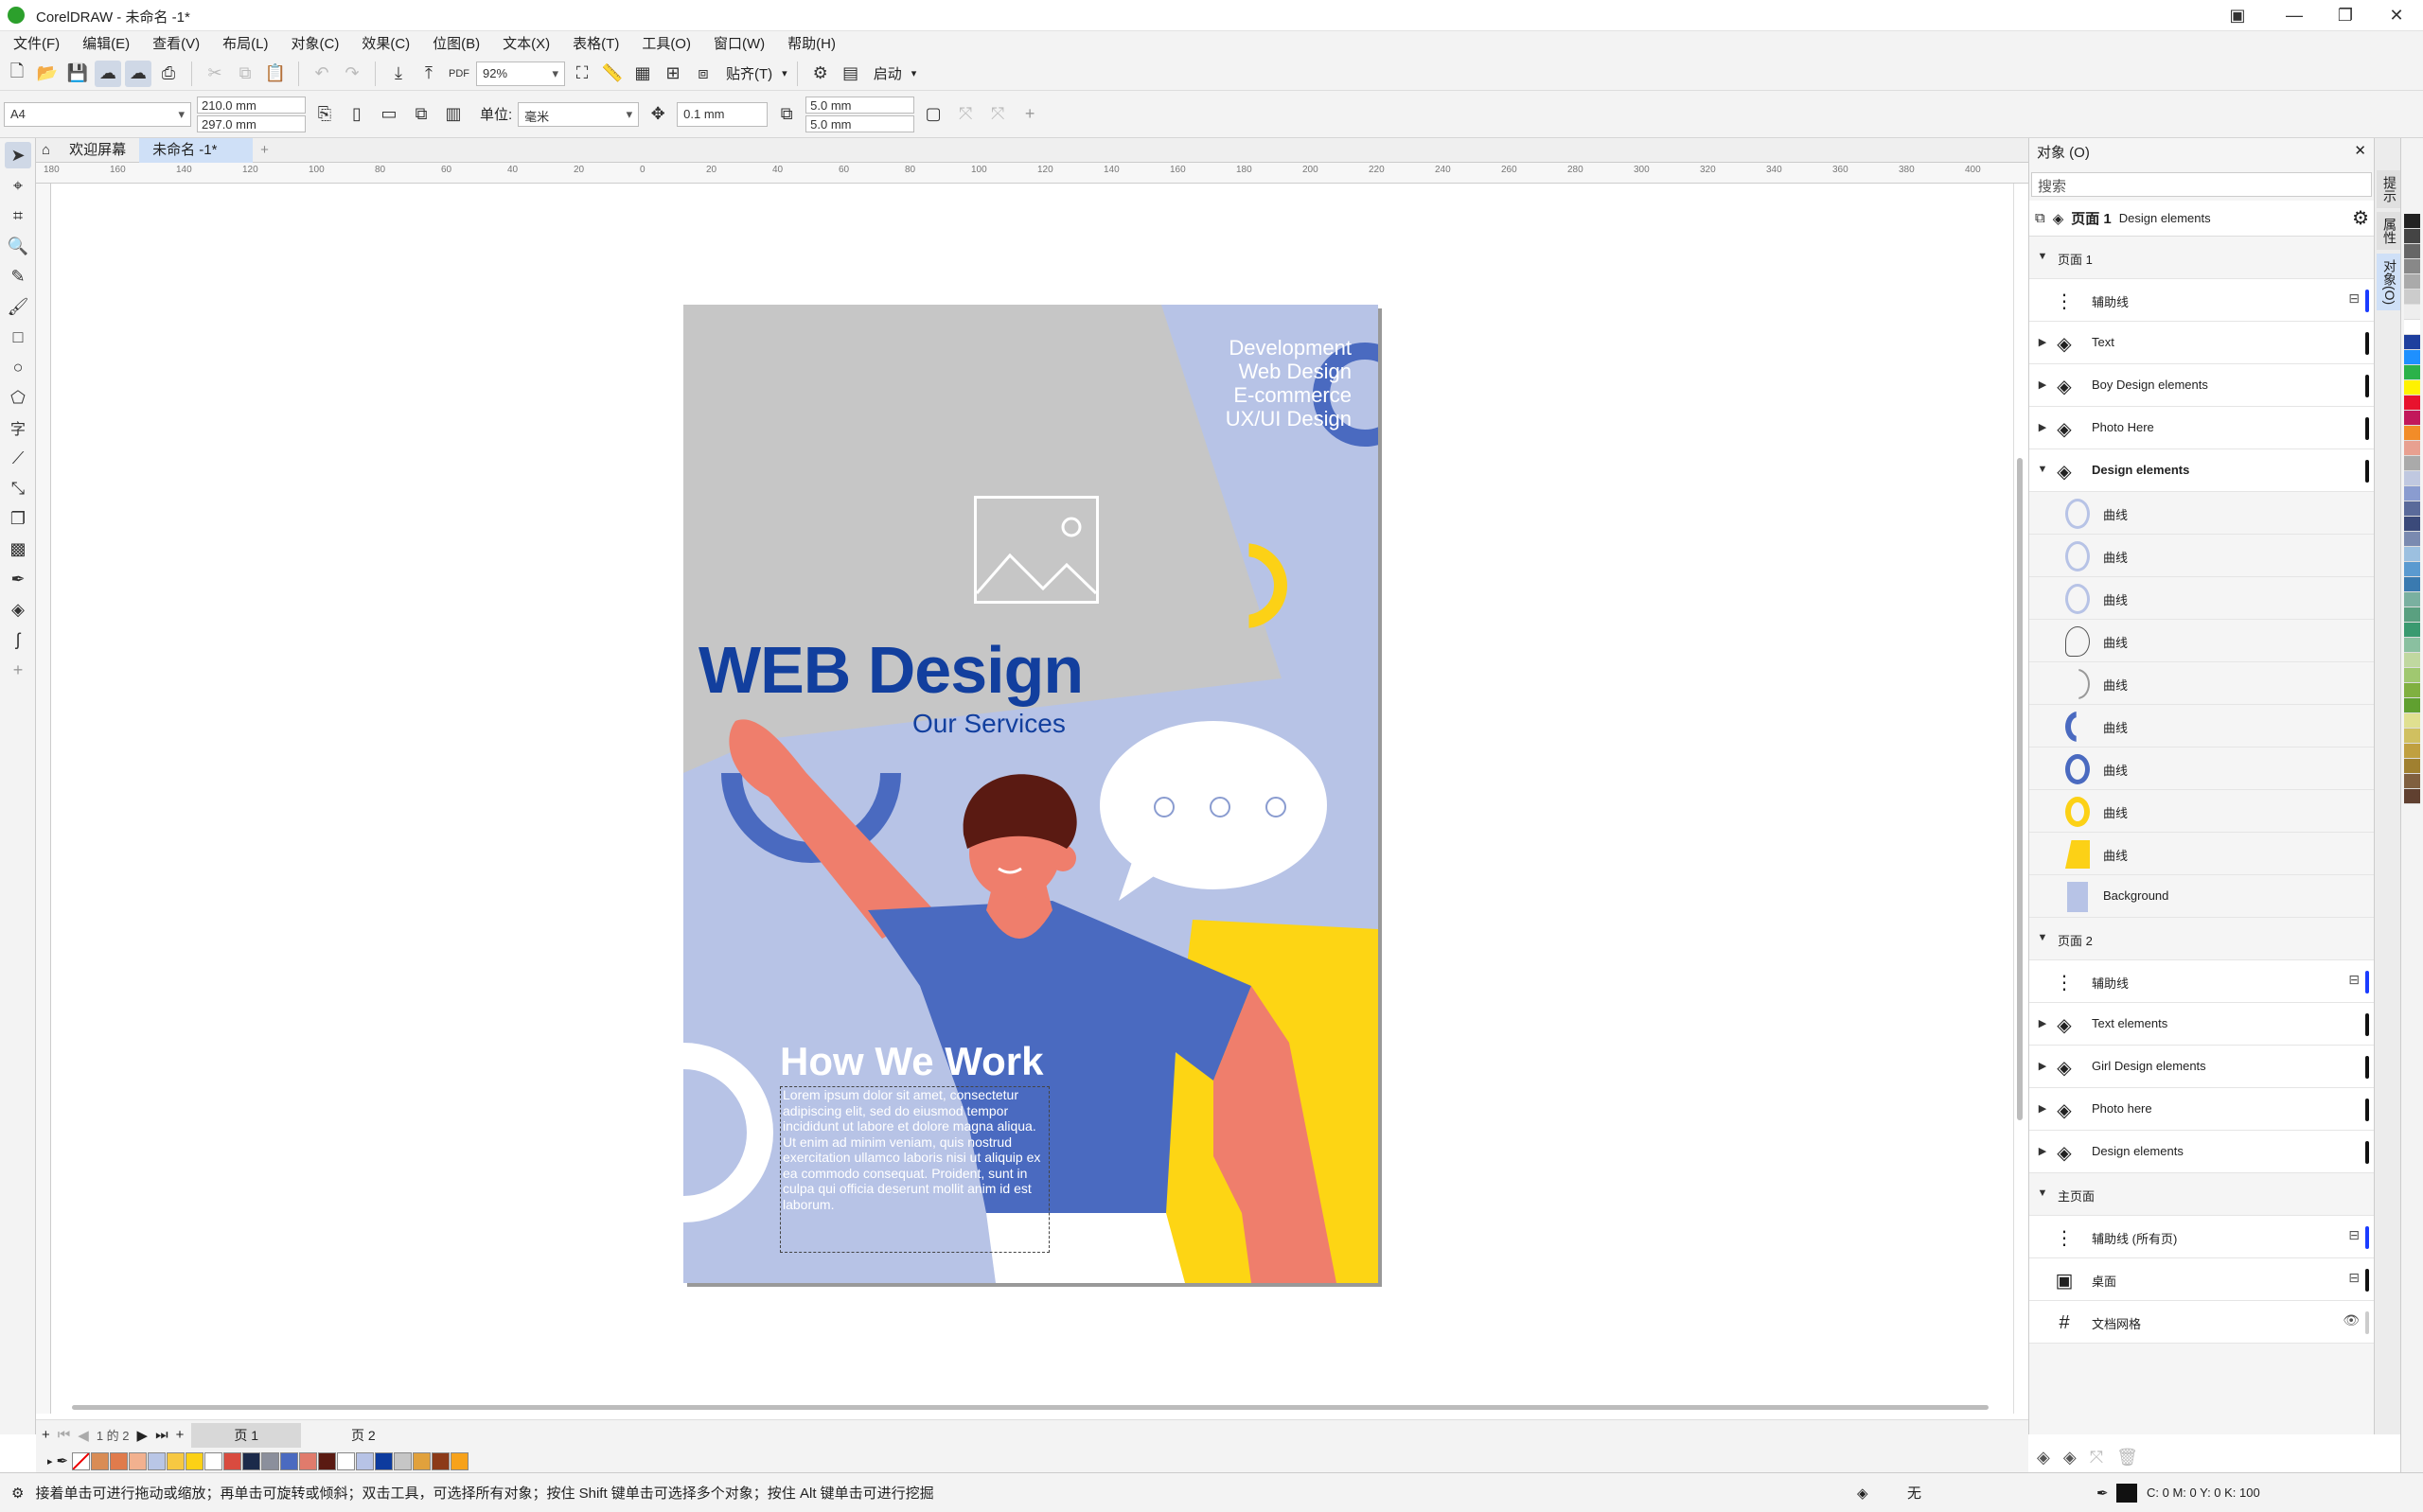 The width and height of the screenshot is (2423, 1512). What do you see at coordinates (2044, 1458) in the screenshot?
I see `new-layer-icon: ◈` at bounding box center [2044, 1458].